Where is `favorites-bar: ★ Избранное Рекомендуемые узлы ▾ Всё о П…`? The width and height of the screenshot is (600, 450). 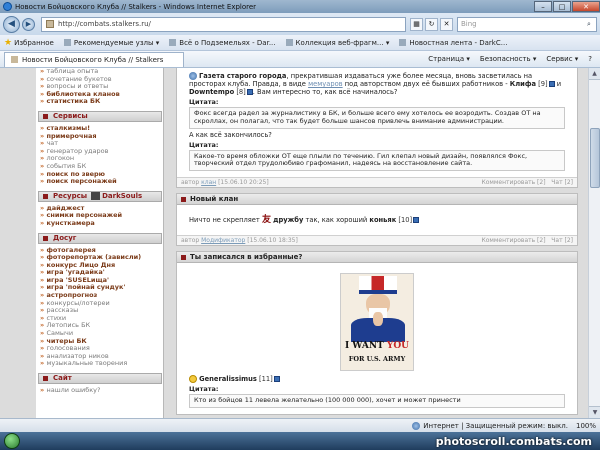
favorites-bar: ★ Избранное Рекомендуемые узлы ▾ Всё о П… is located at coordinates (300, 43).